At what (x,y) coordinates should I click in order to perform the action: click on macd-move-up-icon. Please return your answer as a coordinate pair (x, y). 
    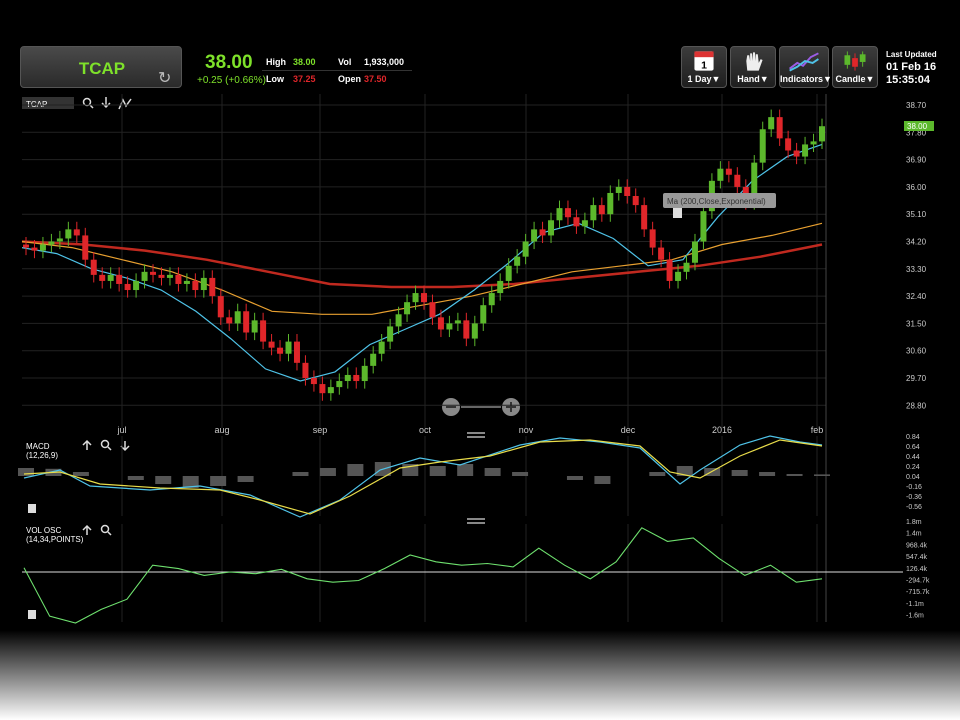
    Looking at the image, I should click on (87, 444).